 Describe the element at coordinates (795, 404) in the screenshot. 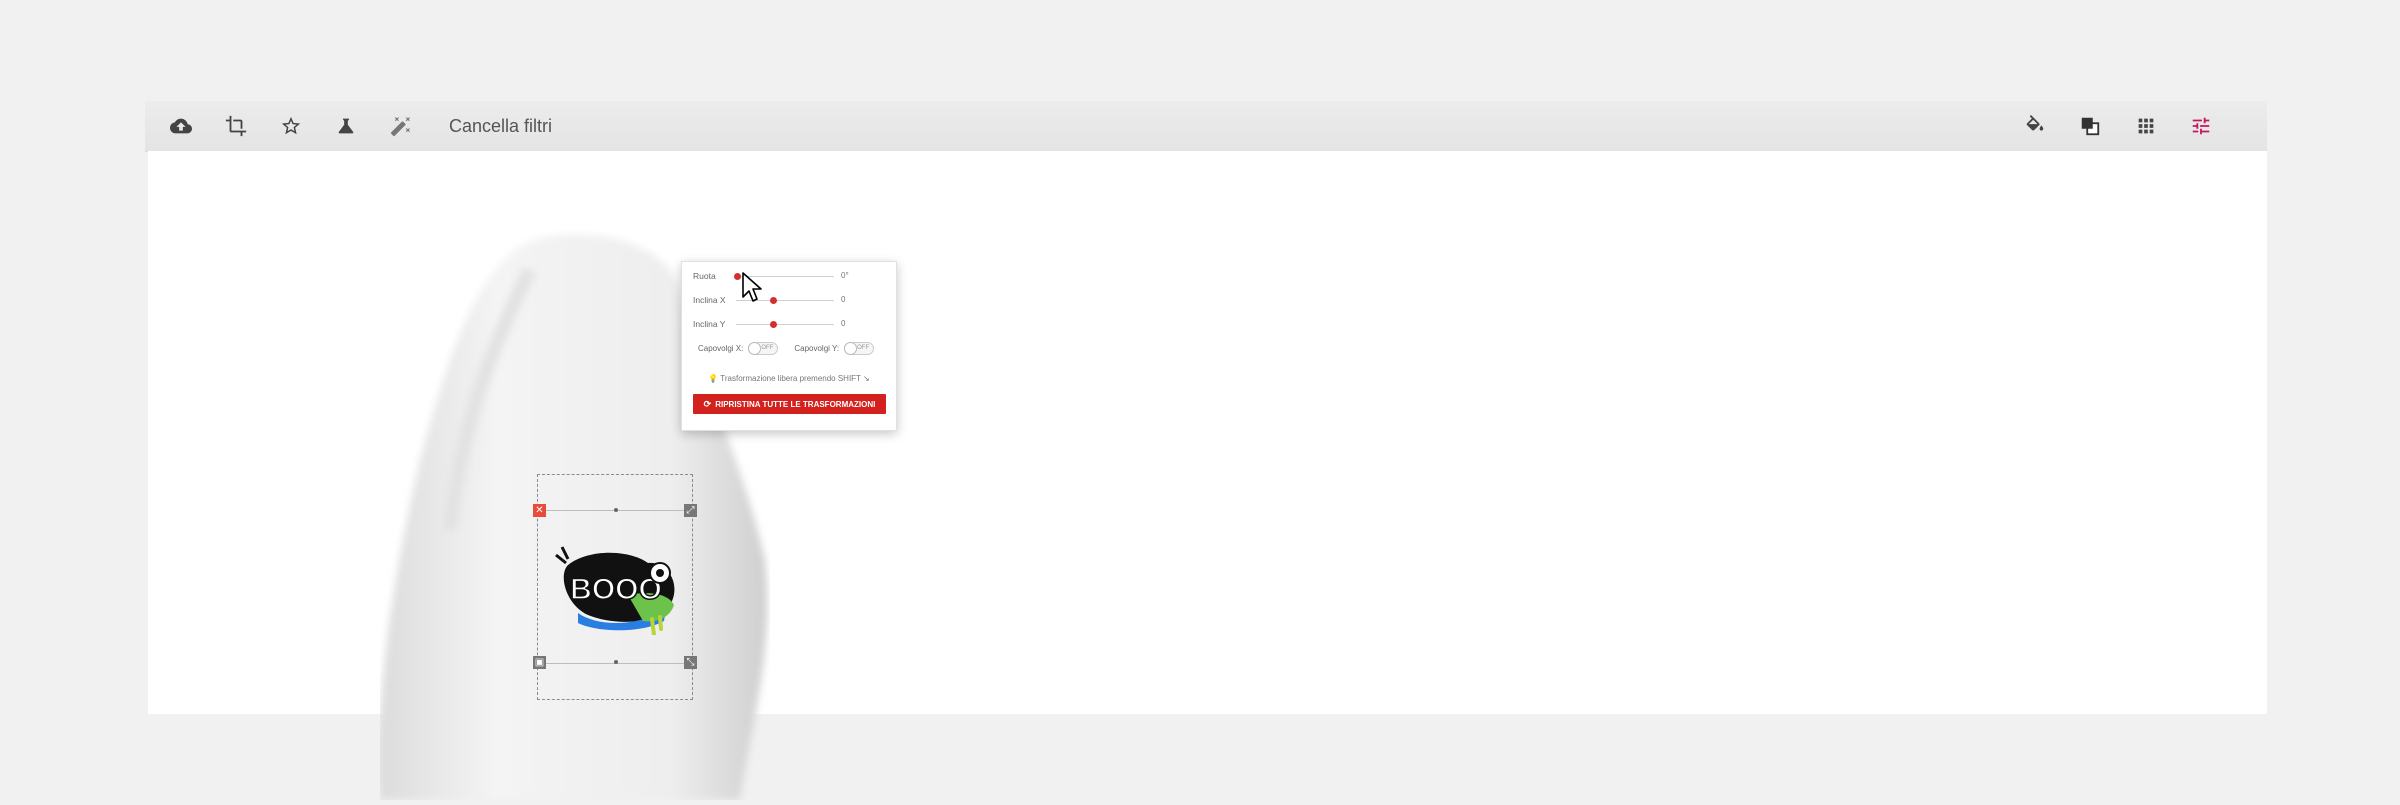

I see `reset-transforms-label: RIPRISTINA TUTTE LE TRASFORMAZIONI` at that location.